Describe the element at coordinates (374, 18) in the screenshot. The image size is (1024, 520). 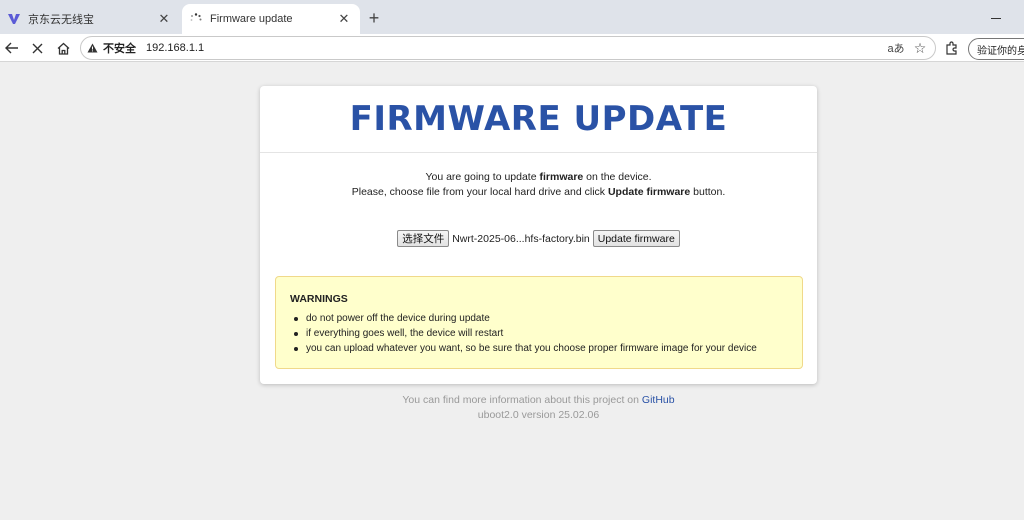
I see `new-tab-plus-icon: +` at that location.